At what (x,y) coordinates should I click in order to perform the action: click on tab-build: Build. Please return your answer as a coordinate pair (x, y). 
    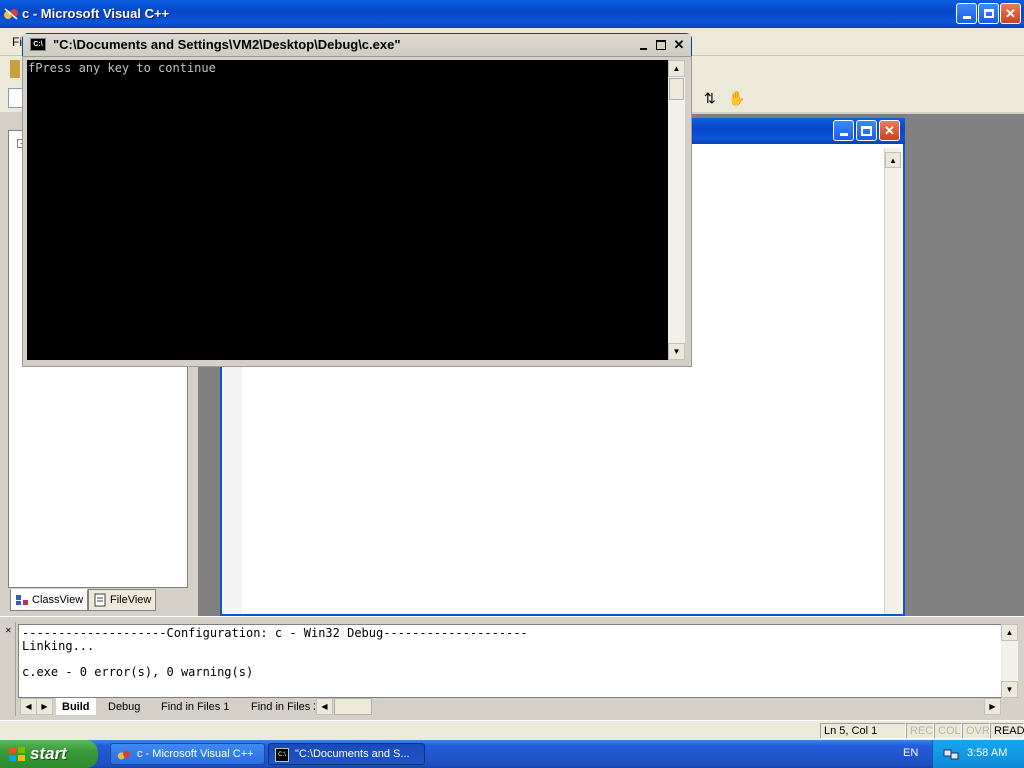
    Looking at the image, I should click on (76, 706).